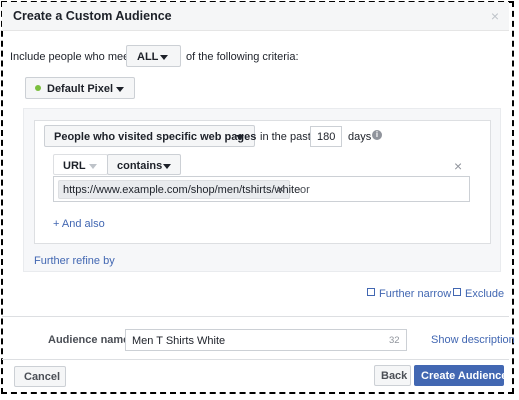 This screenshot has height=400, width=519. What do you see at coordinates (74, 261) in the screenshot?
I see `further-refine-link: Further refine by` at bounding box center [74, 261].